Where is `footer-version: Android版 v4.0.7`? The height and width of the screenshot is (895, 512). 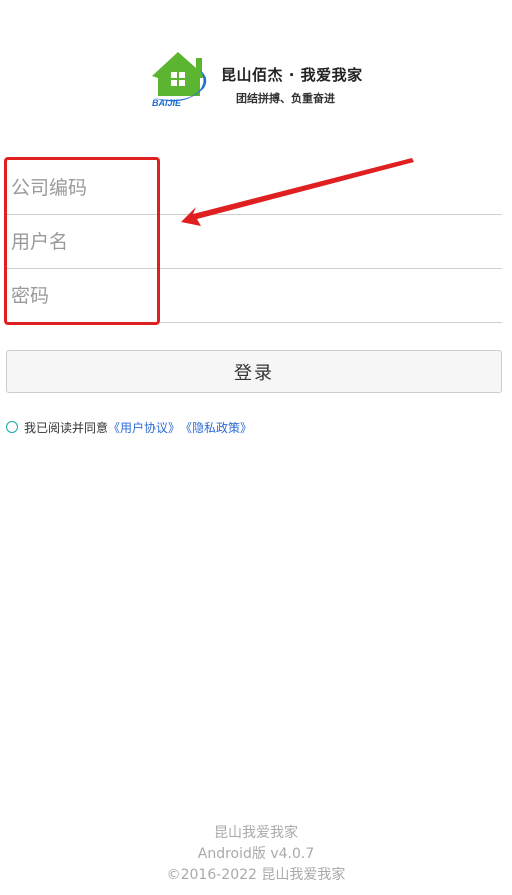 footer-version: Android版 v4.0.7 is located at coordinates (256, 854).